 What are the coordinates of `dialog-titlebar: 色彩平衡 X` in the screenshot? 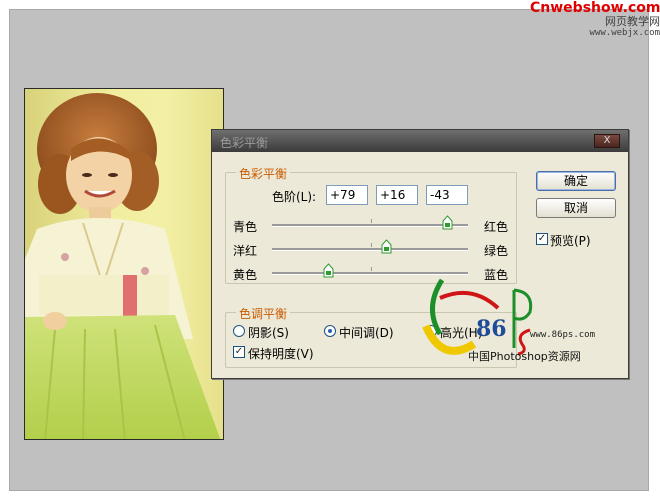 It's located at (420, 141).